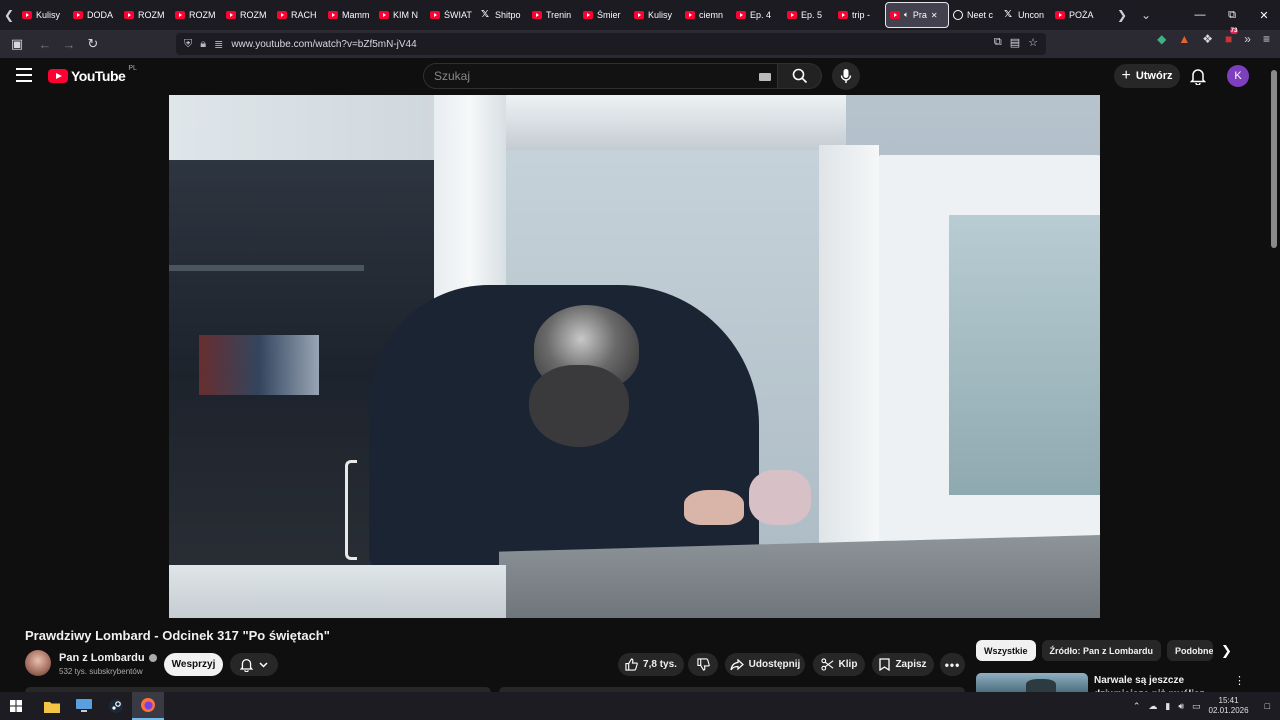  What do you see at coordinates (188, 44) in the screenshot?
I see `tracking-shield-icon: ⛨` at bounding box center [188, 44].